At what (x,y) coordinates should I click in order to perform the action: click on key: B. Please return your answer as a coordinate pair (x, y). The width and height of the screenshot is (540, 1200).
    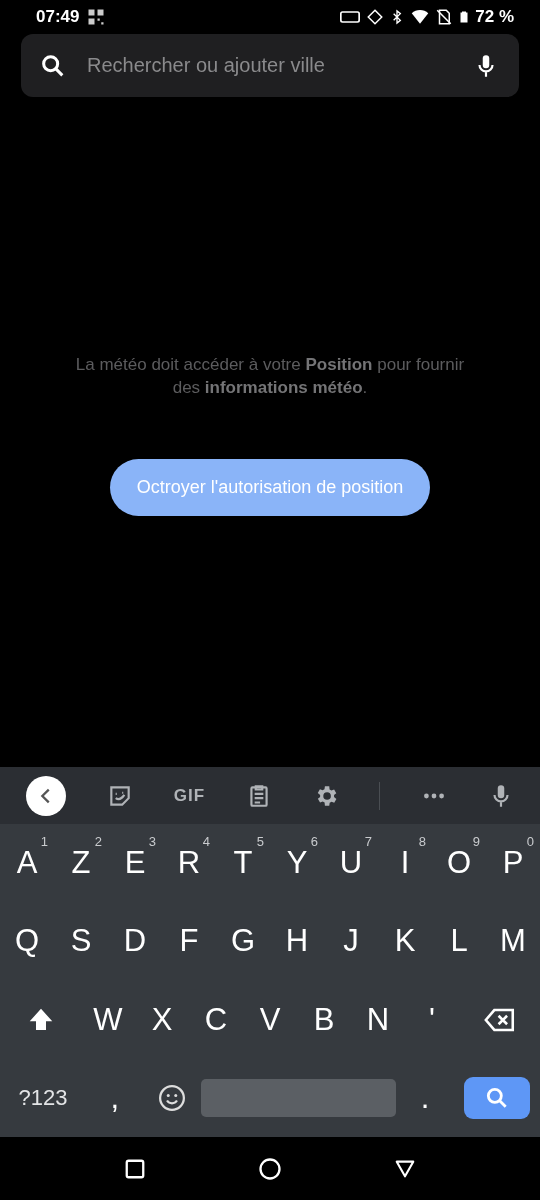
    Looking at the image, I should click on (324, 1019).